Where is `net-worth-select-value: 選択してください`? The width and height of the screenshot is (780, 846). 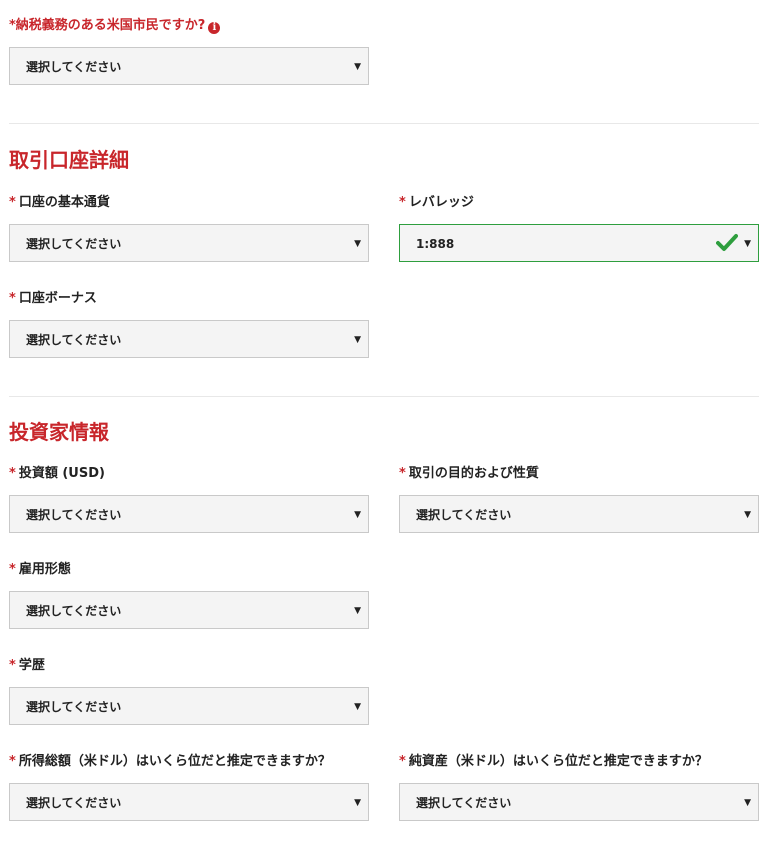 net-worth-select-value: 選択してください is located at coordinates (464, 803).